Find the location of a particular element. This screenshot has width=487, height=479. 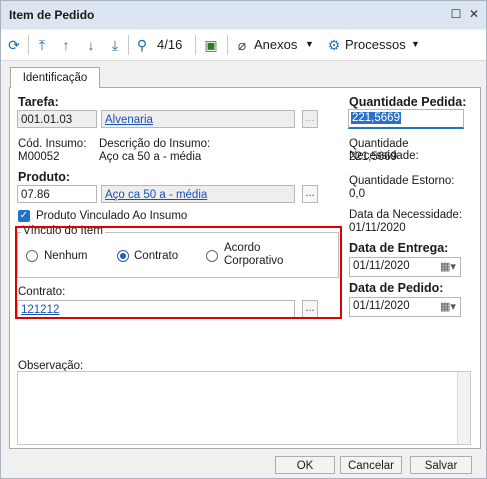

last-record-icon: ⤓ is located at coordinates (115, 45).